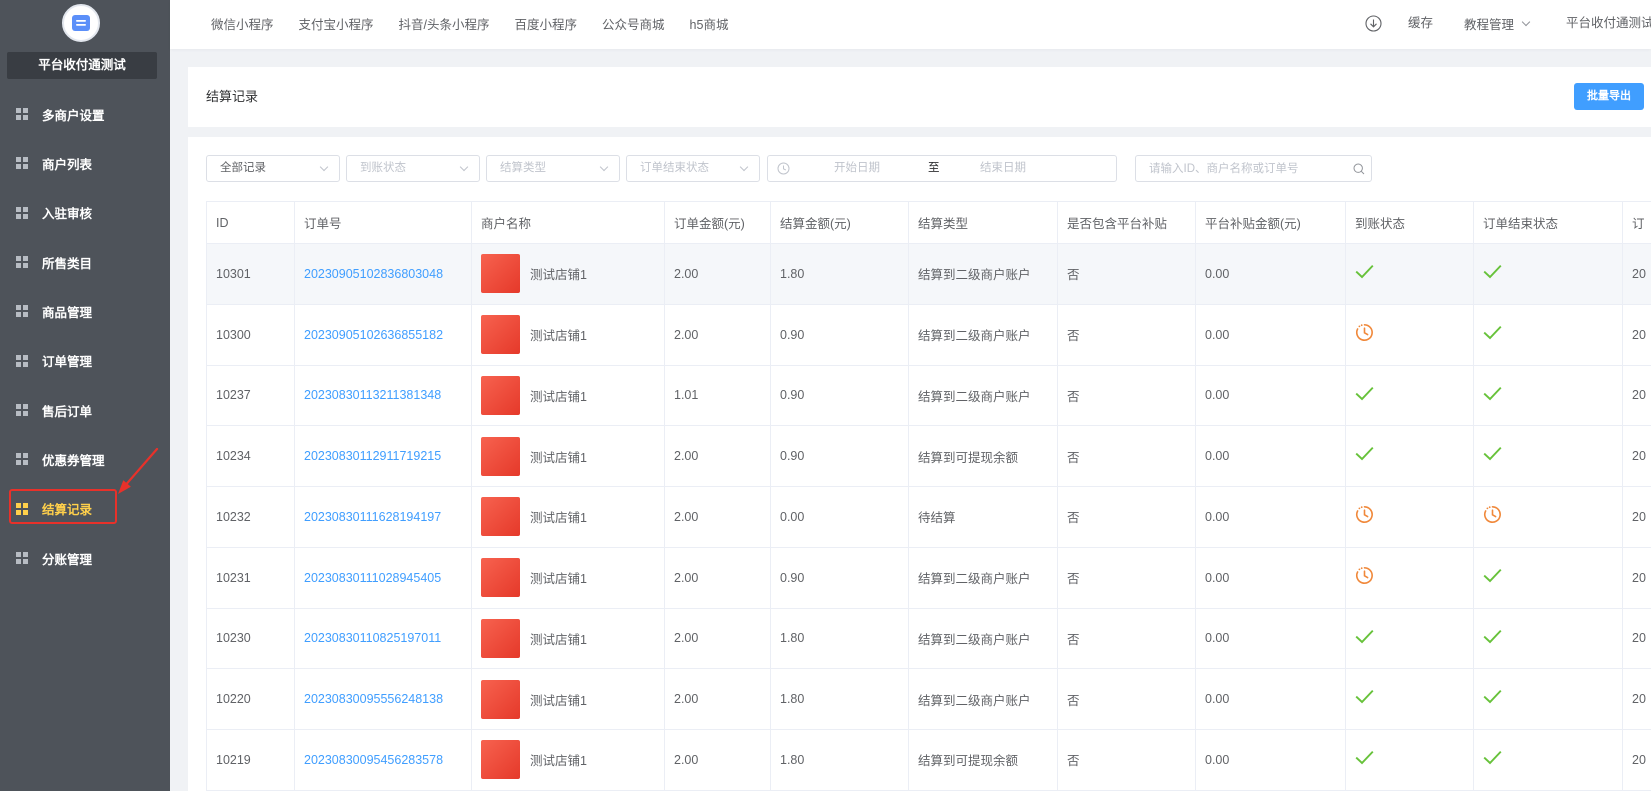 The height and width of the screenshot is (791, 1651). What do you see at coordinates (336, 23) in the screenshot?
I see `tab-alipay-miniprogram: 支付宝小程序` at bounding box center [336, 23].